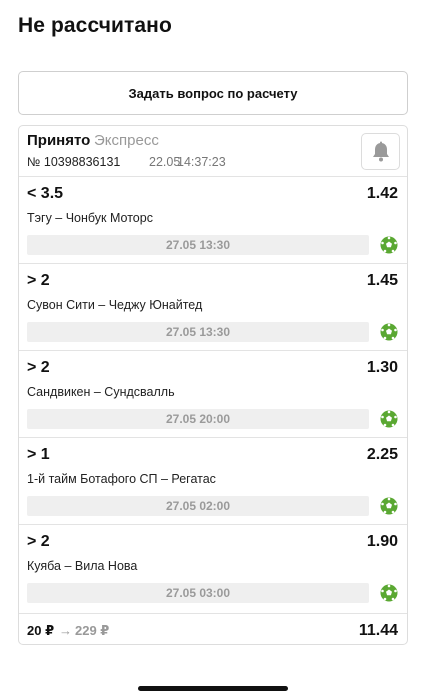  What do you see at coordinates (382, 454) in the screenshot?
I see `event-odds: 2.25` at bounding box center [382, 454].